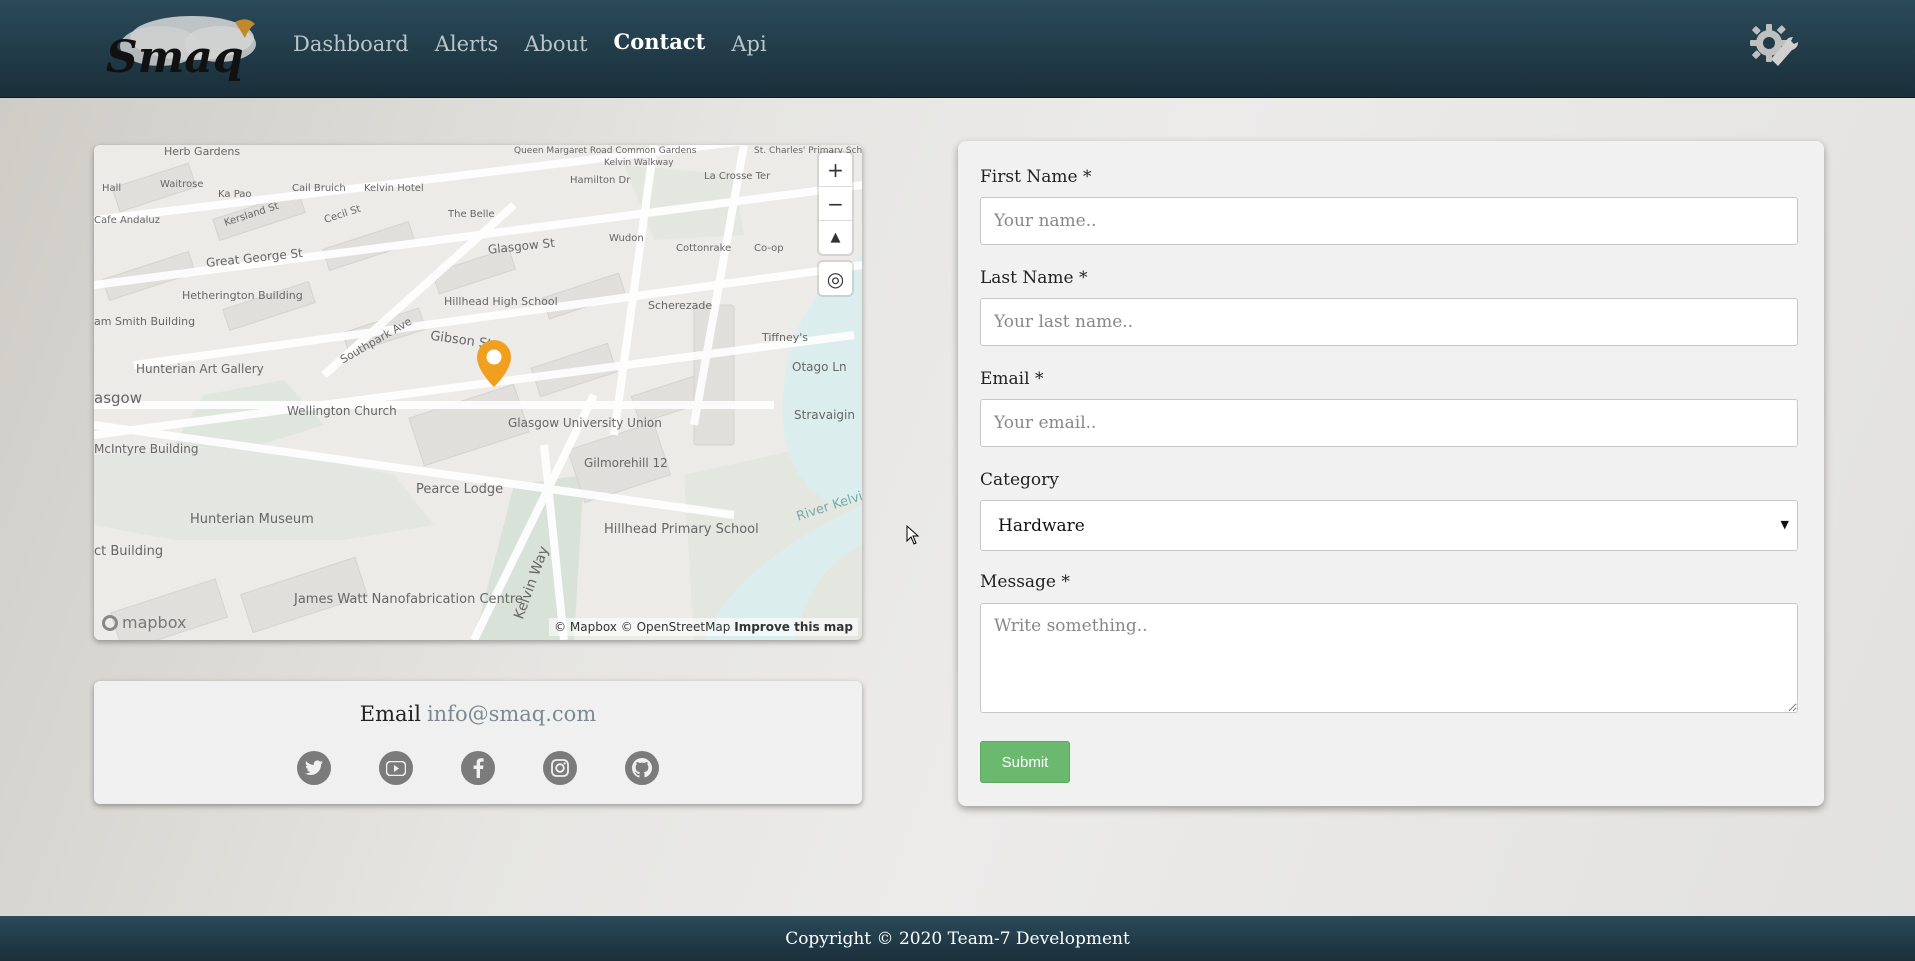 The width and height of the screenshot is (1915, 961). I want to click on top-navbar: Smaq Dashboard Alerts About Contact Api, so click(957, 49).